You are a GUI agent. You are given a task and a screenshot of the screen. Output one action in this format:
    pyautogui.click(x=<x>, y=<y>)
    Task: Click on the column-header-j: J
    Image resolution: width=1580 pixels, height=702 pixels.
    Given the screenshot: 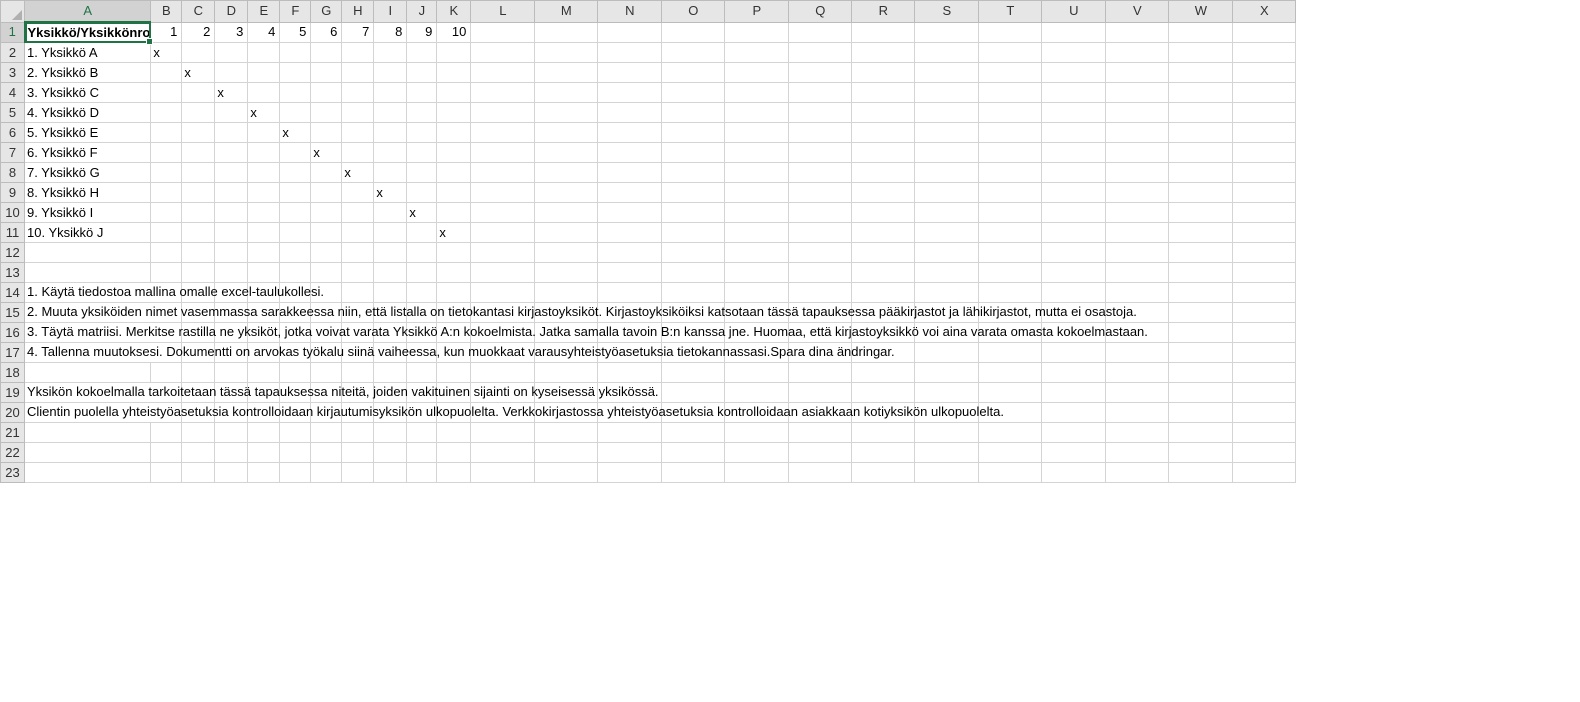 What is the action you would take?
    pyautogui.click(x=422, y=11)
    